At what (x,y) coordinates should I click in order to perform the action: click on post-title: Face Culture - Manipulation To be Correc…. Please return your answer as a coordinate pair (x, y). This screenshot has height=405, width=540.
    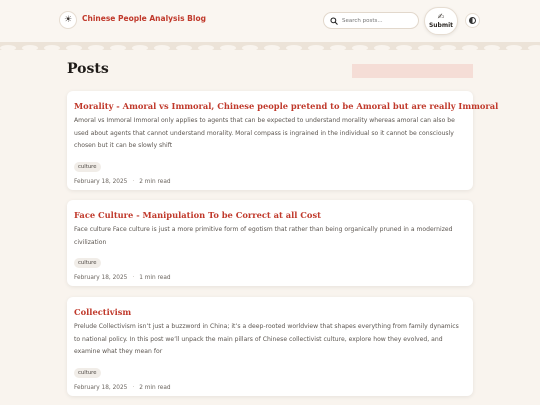
    Looking at the image, I should click on (270, 215).